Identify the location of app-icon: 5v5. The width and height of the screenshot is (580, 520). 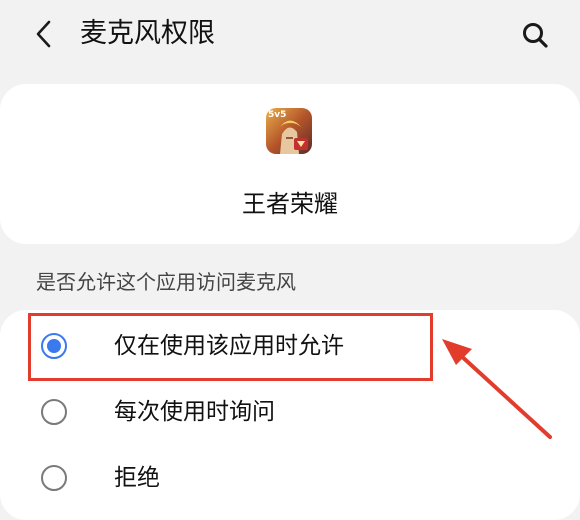
(289, 131).